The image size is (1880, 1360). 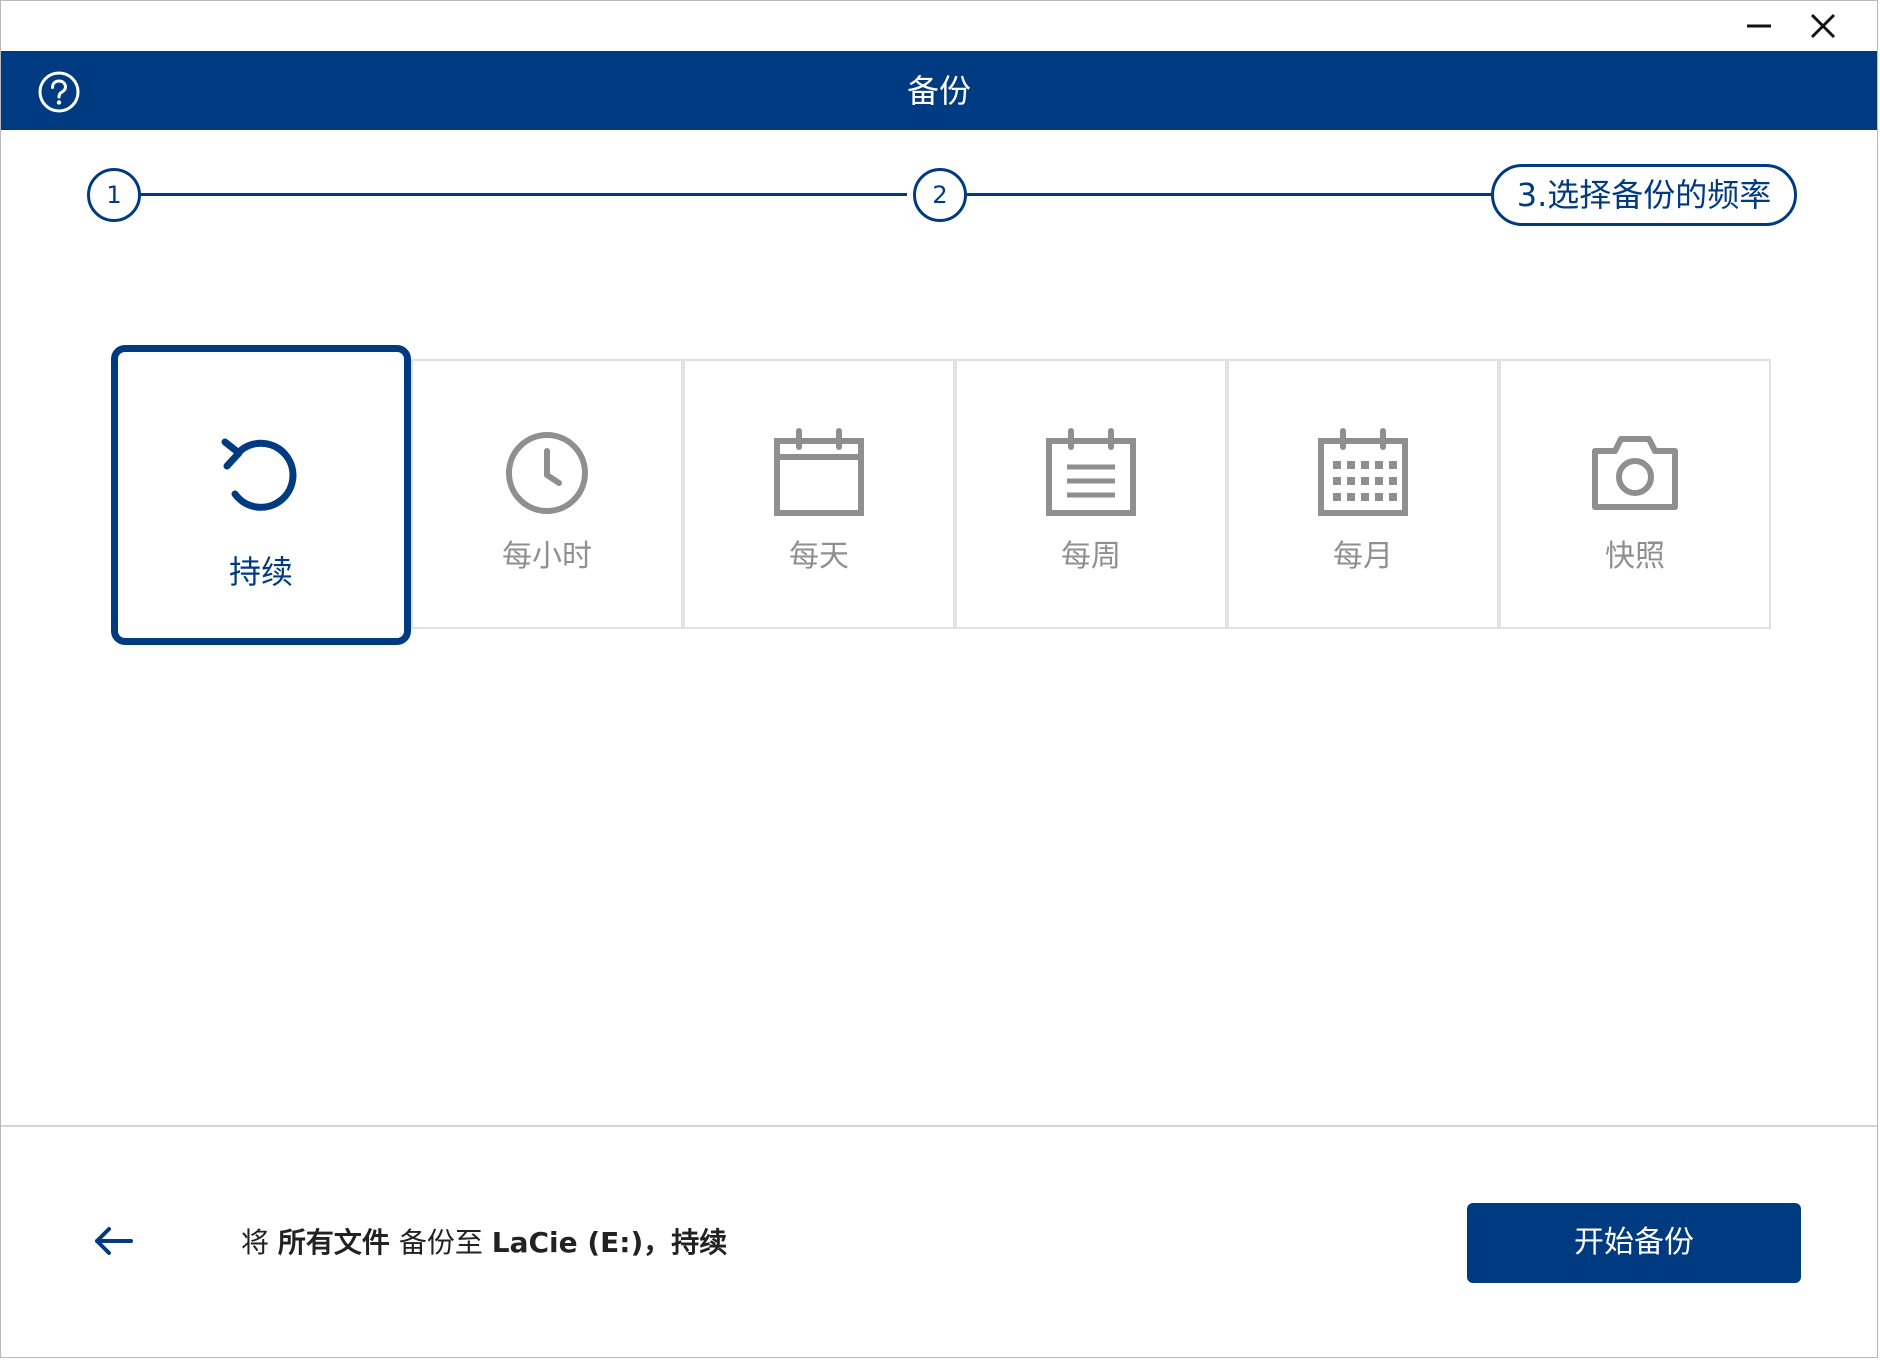 I want to click on option-daily: 每天, so click(x=819, y=494).